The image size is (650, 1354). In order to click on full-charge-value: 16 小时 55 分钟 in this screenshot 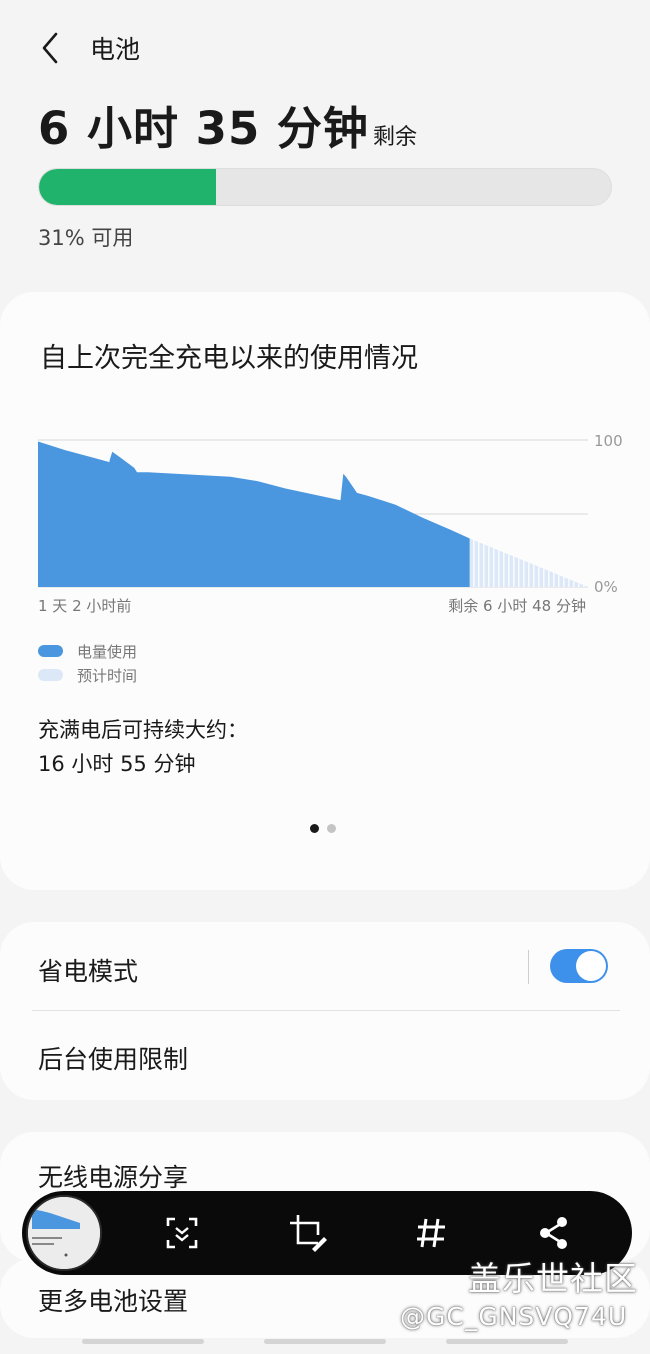, I will do `click(117, 764)`.